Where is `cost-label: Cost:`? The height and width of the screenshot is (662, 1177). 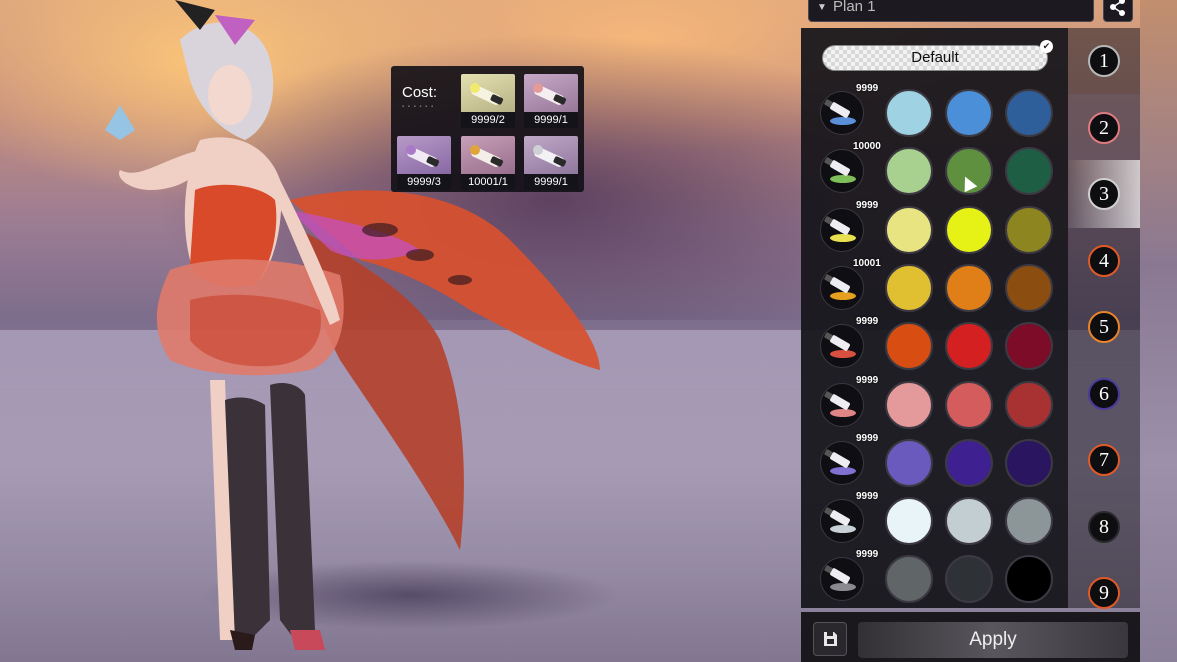 cost-label: Cost: is located at coordinates (420, 92).